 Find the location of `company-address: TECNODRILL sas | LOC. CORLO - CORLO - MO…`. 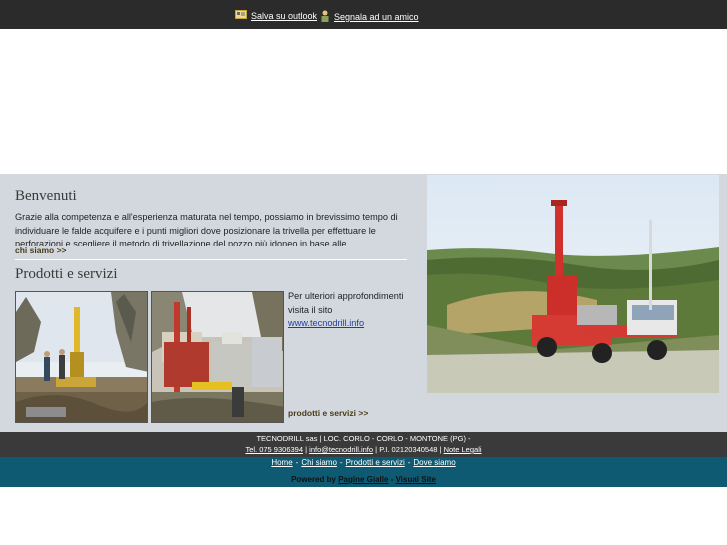

company-address: TECNODRILL sas | LOC. CORLO - CORLO - MO… is located at coordinates (363, 438).